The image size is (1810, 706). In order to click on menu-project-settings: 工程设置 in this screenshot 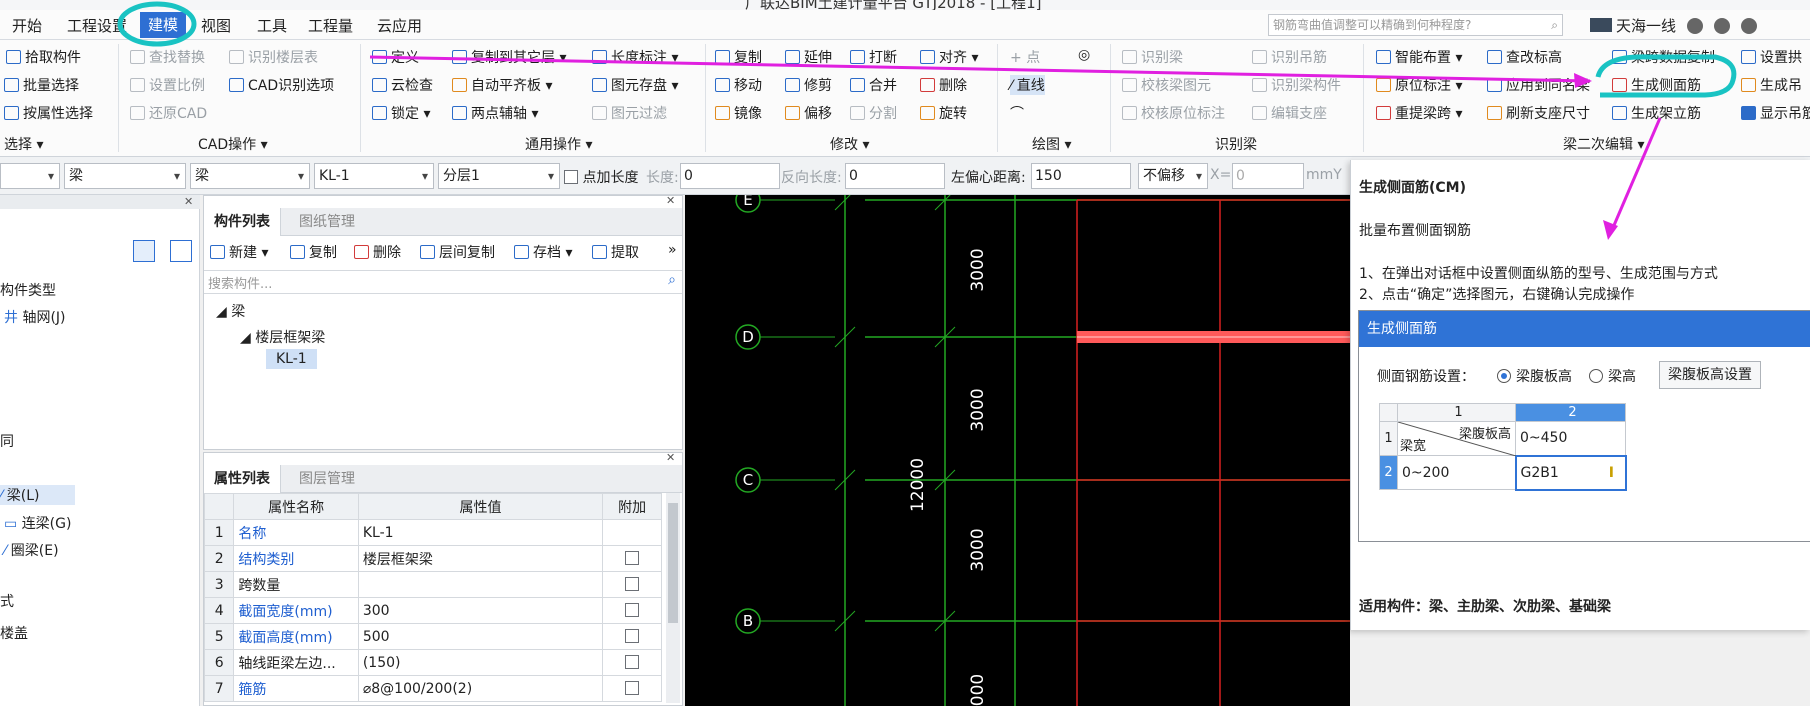, I will do `click(97, 25)`.